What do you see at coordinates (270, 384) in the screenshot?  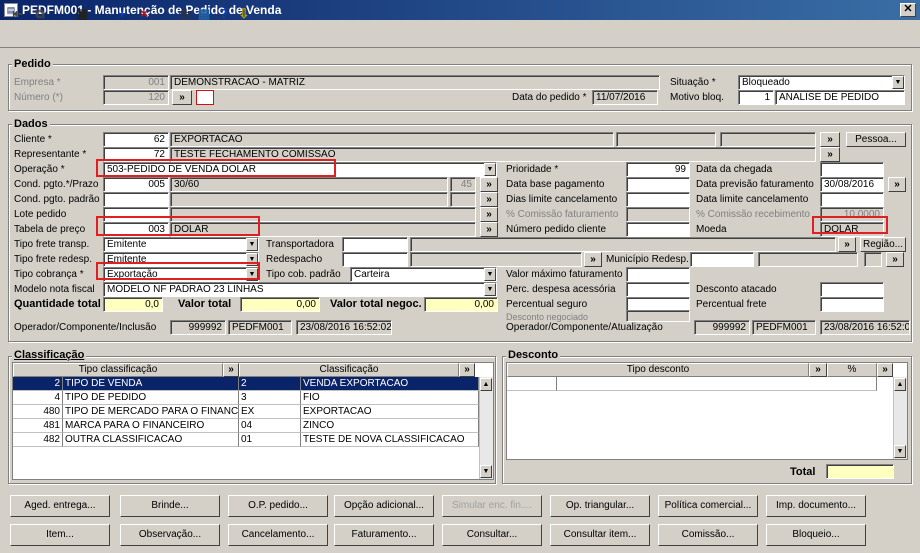 I see `classificacao-cell-c2: 2` at bounding box center [270, 384].